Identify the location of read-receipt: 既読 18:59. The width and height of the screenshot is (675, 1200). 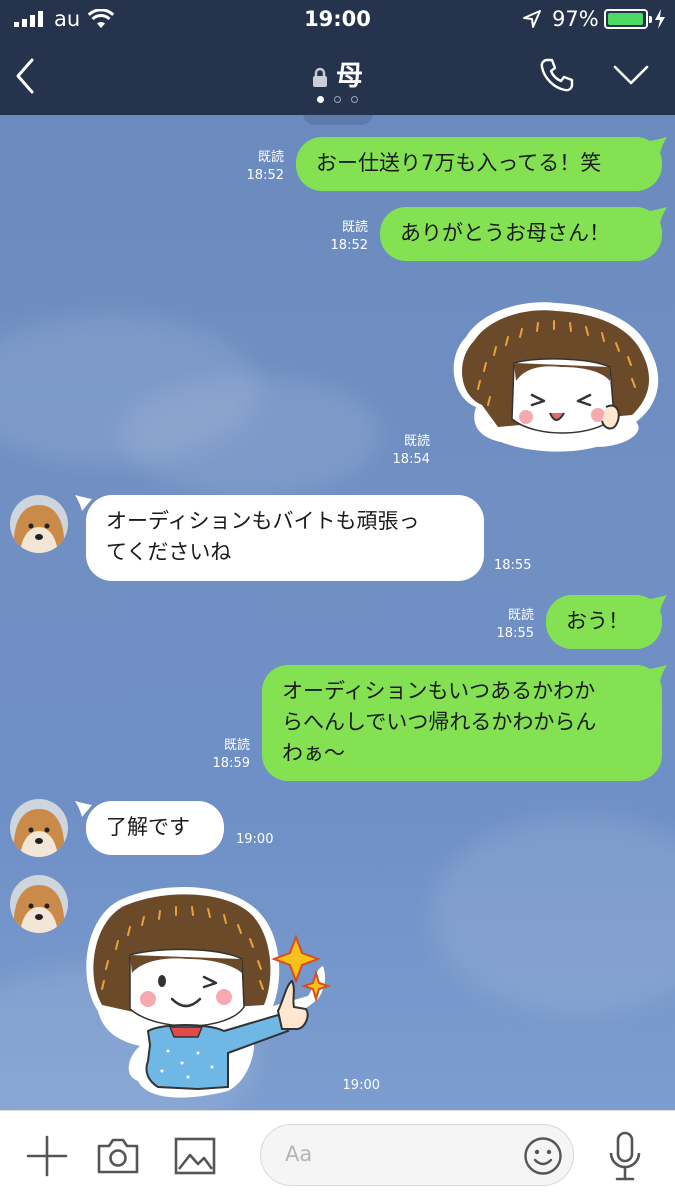
(231, 754).